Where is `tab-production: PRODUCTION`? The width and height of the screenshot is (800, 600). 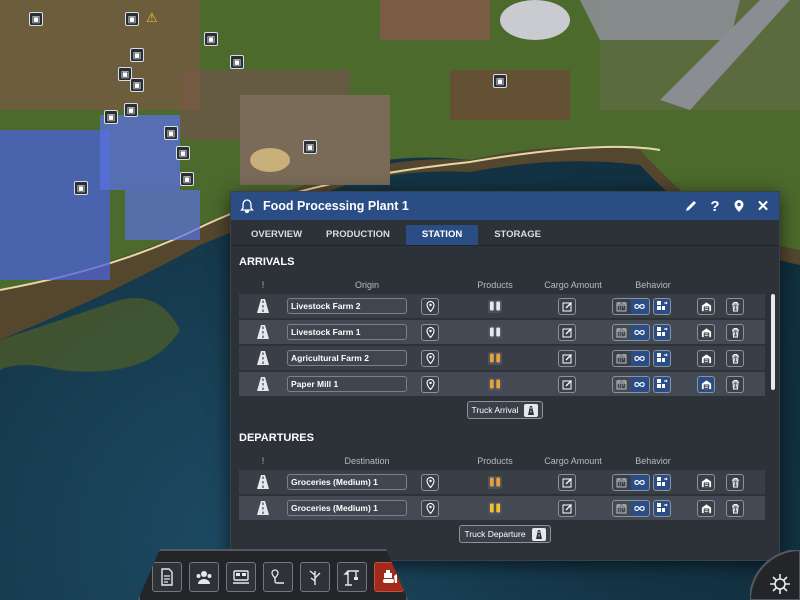 tab-production: PRODUCTION is located at coordinates (358, 235).